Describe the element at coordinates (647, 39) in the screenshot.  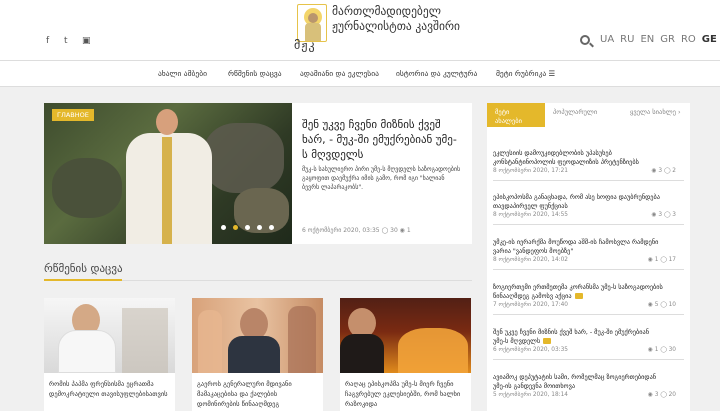
I see `lang-en: EN` at that location.